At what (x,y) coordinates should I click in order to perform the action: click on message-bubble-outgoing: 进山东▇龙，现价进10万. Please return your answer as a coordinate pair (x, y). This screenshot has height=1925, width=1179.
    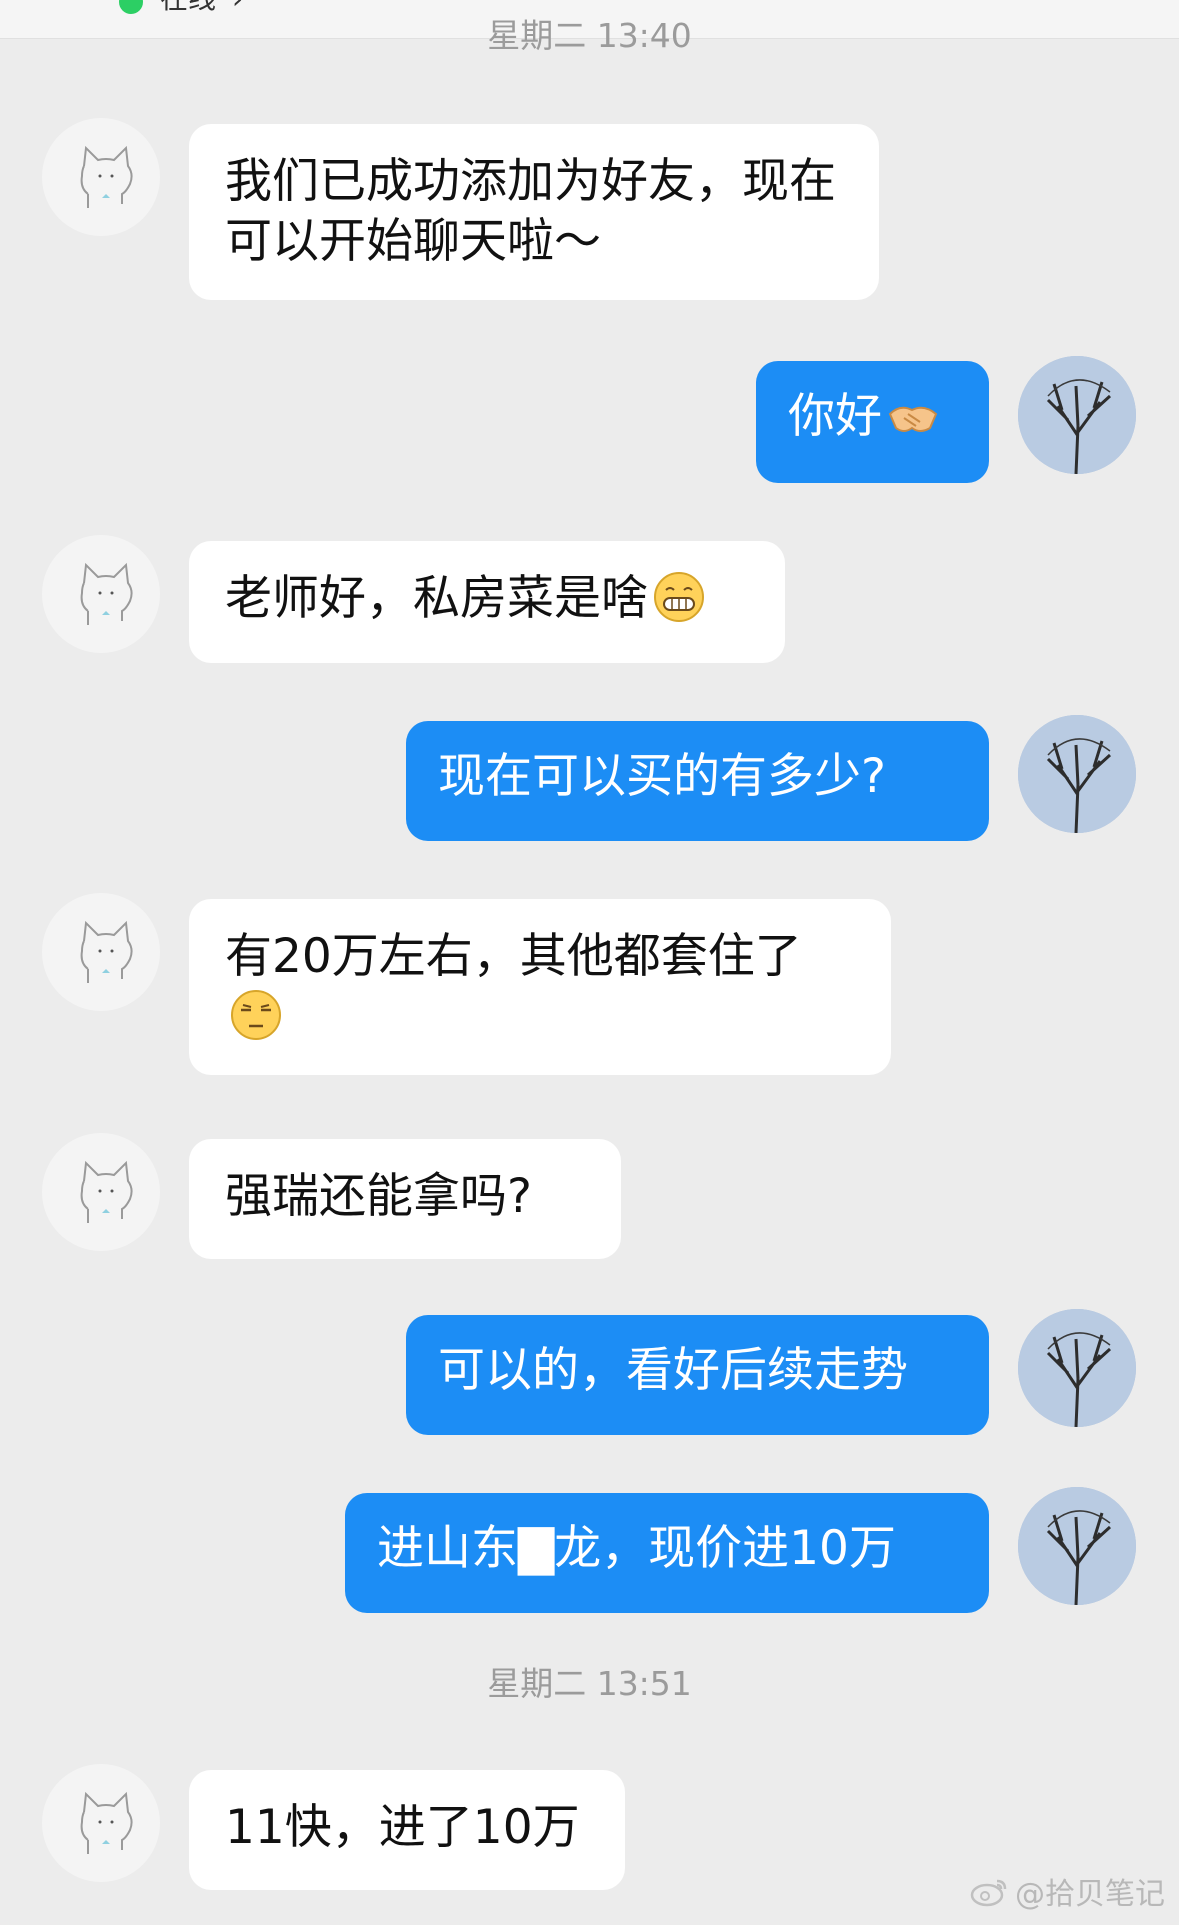
    Looking at the image, I should click on (667, 1553).